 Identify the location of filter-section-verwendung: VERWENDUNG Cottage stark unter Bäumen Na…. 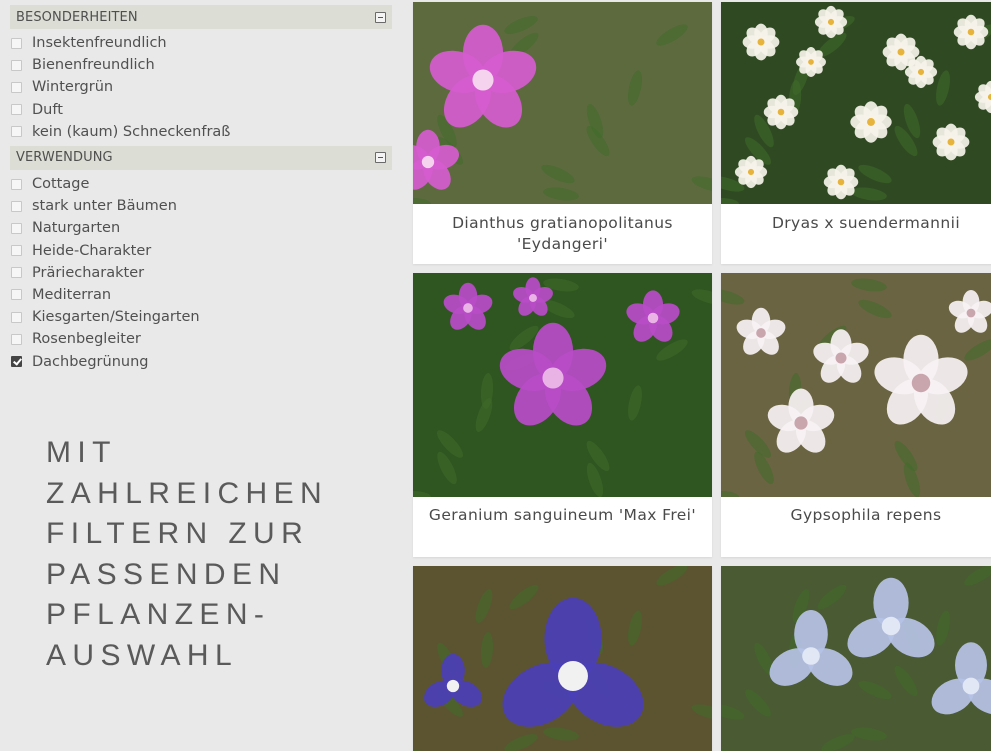
(201, 260).